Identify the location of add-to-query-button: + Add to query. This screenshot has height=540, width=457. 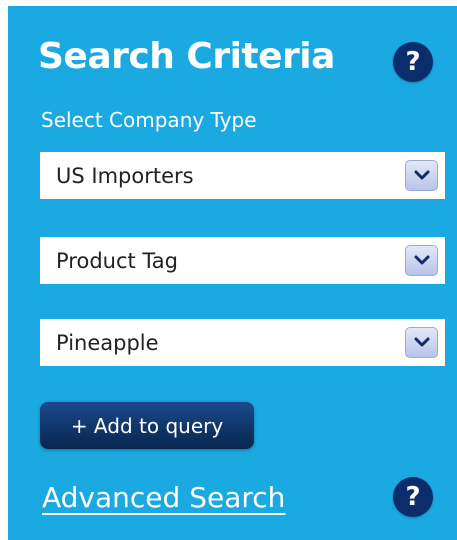
(147, 425).